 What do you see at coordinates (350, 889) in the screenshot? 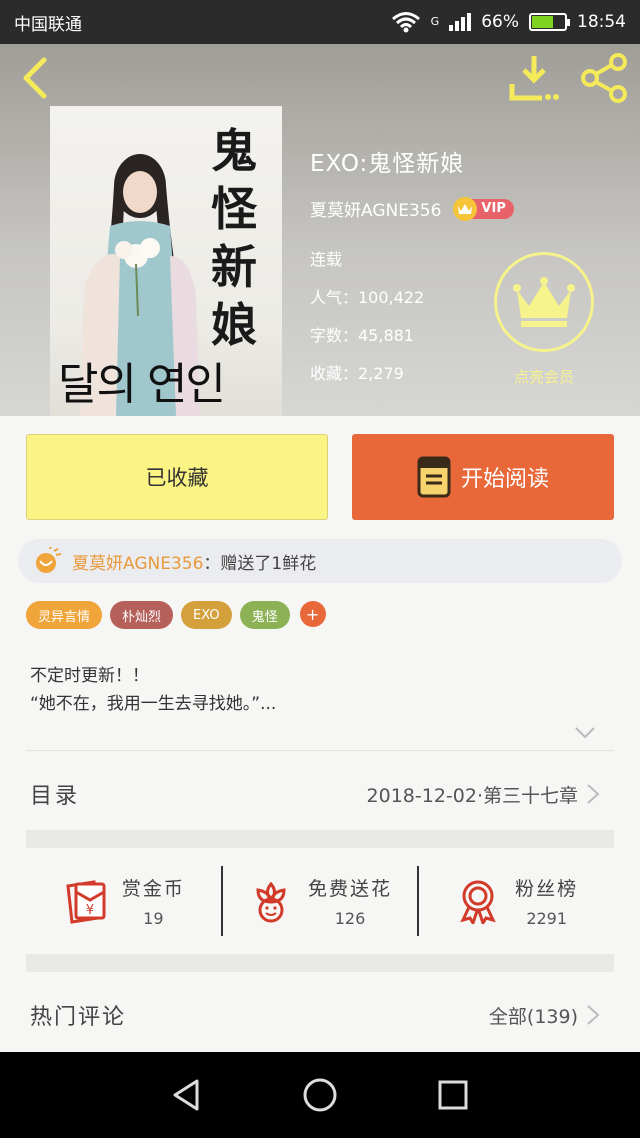
I see `stat-label: 免费送花` at bounding box center [350, 889].